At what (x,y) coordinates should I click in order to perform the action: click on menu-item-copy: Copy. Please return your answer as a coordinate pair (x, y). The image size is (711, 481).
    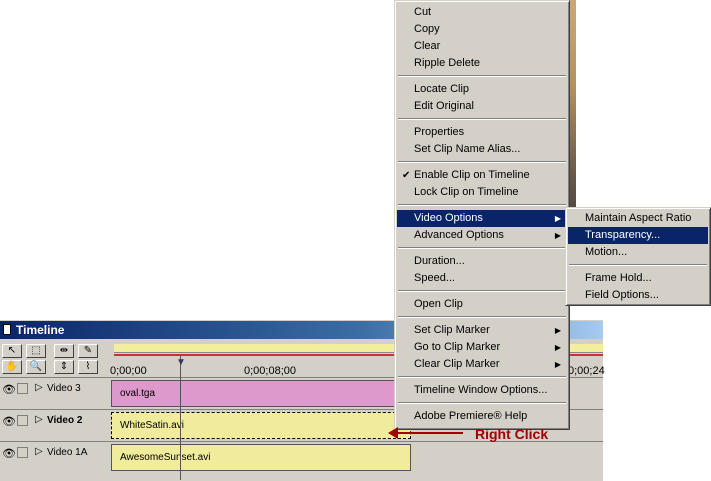
    Looking at the image, I should click on (482, 29).